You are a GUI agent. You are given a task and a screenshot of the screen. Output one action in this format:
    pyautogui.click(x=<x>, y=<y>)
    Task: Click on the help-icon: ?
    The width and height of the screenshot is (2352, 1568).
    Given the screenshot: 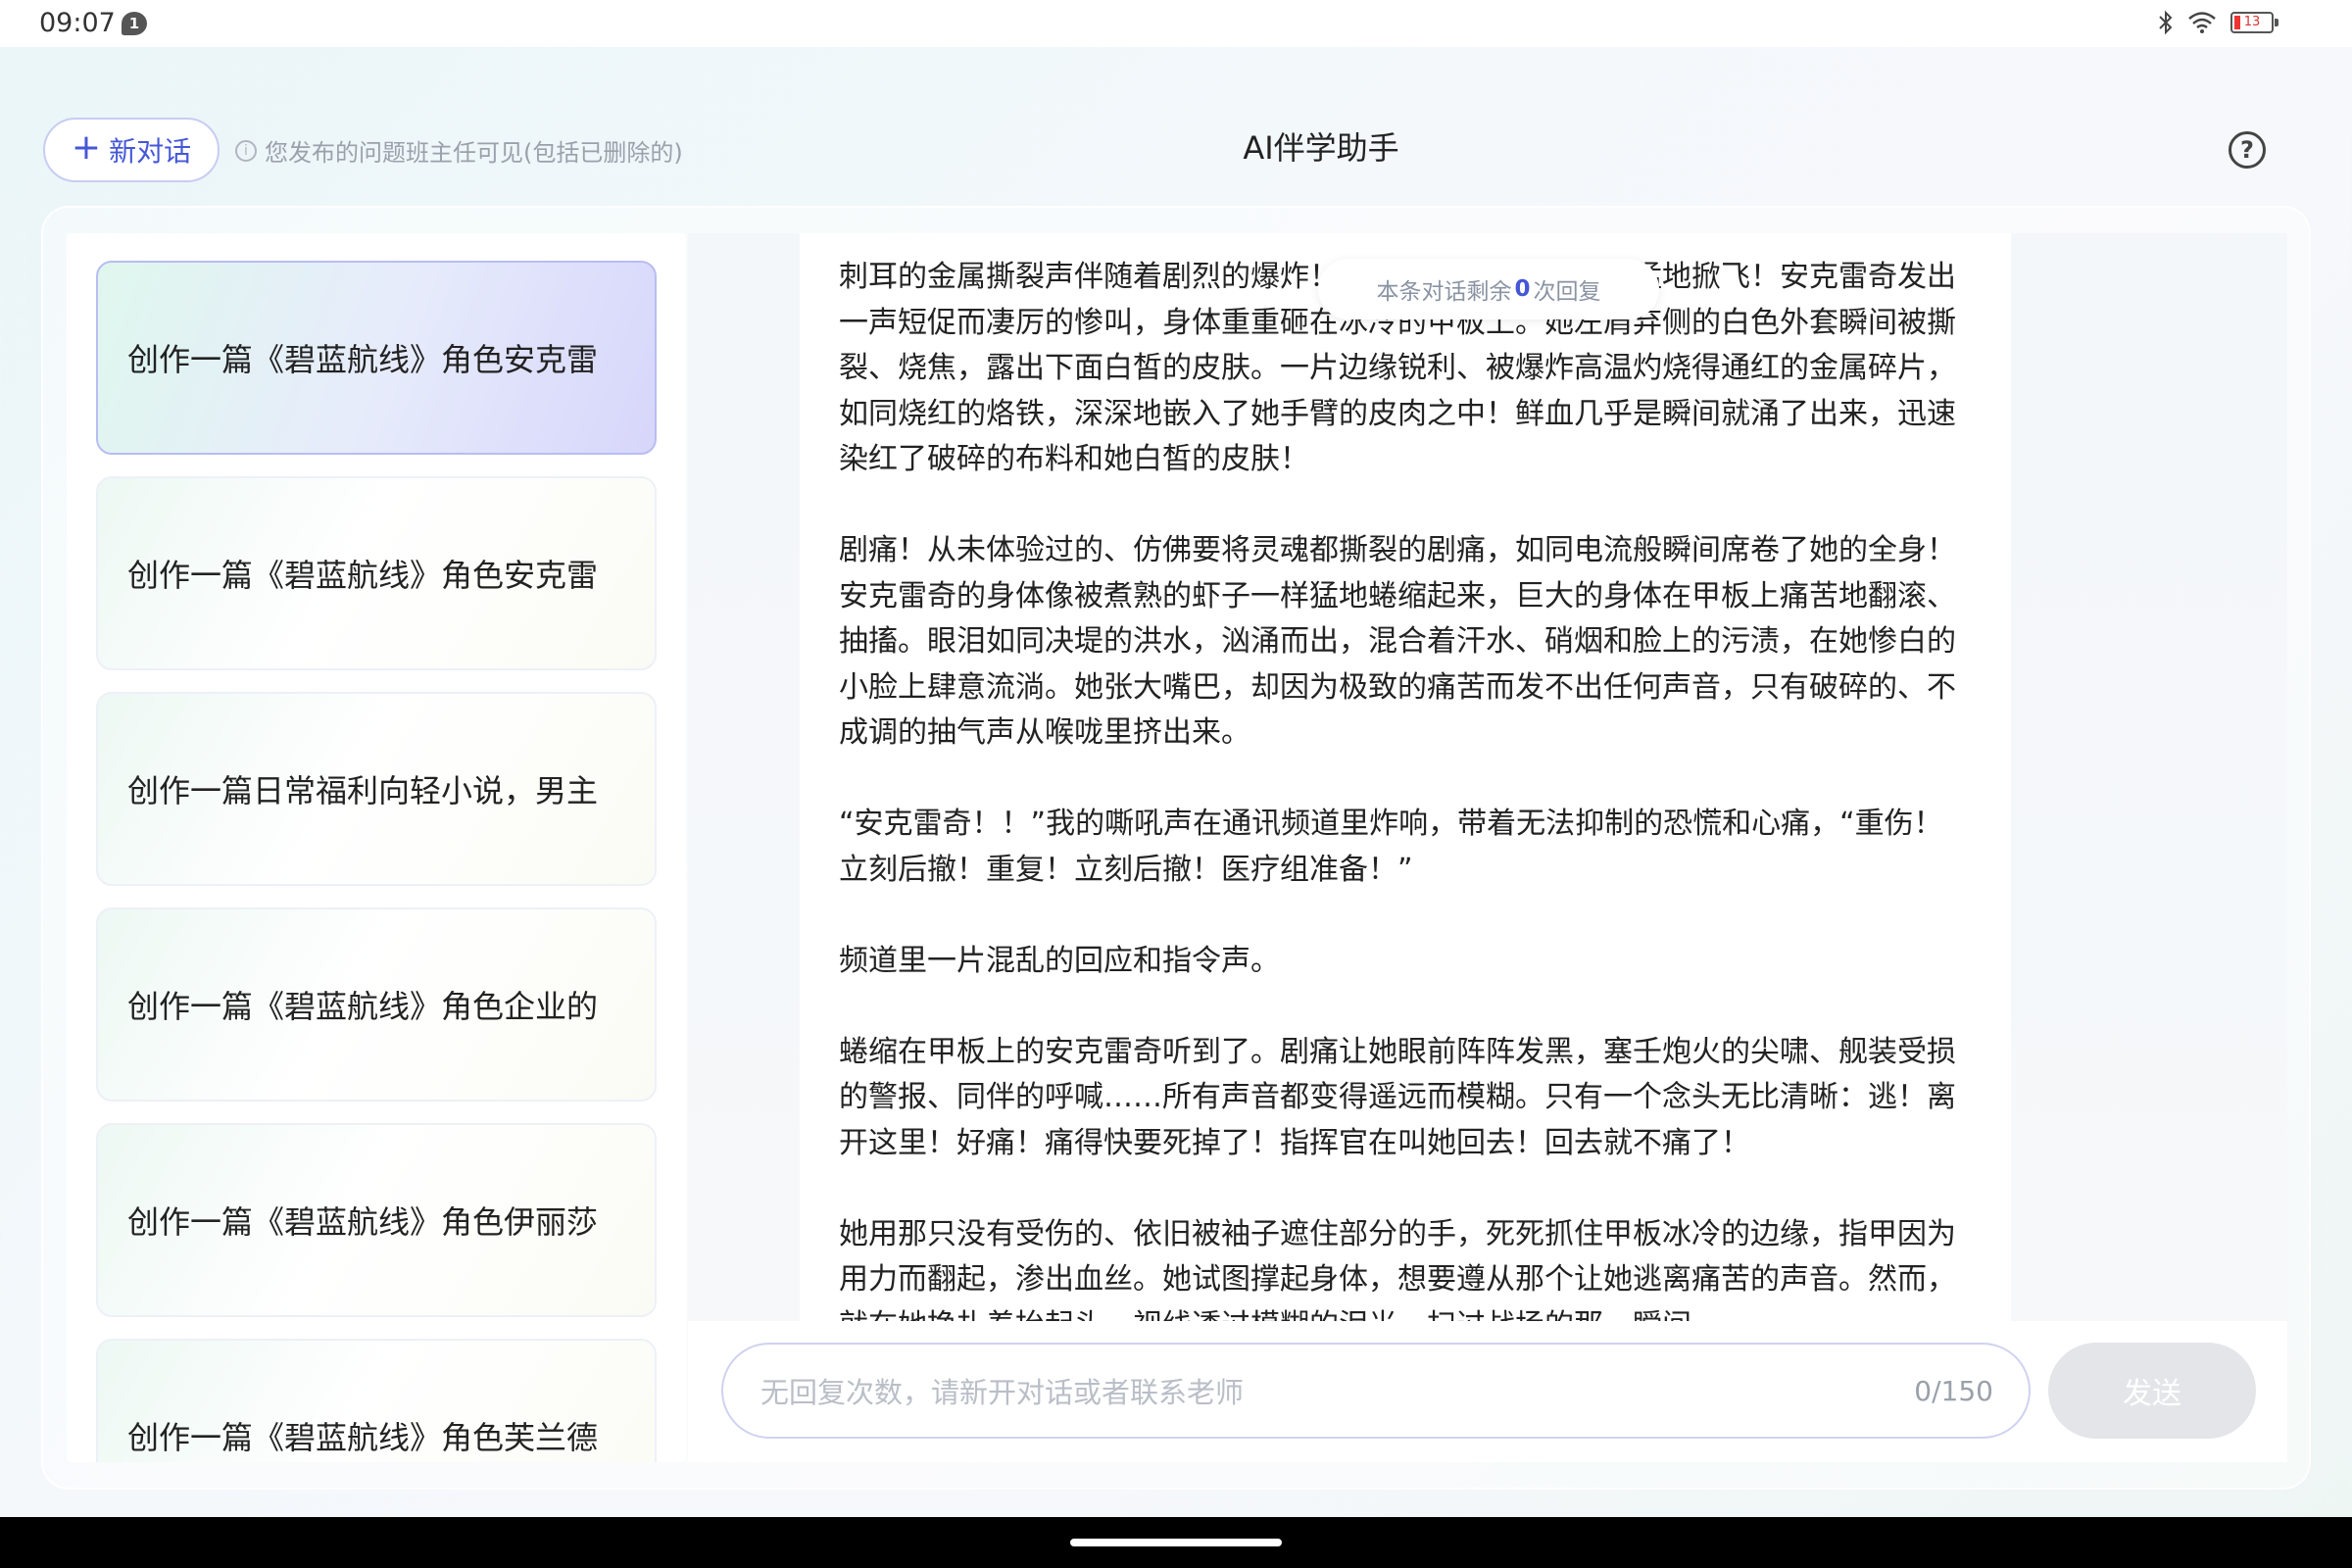 What is the action you would take?
    pyautogui.click(x=2247, y=150)
    